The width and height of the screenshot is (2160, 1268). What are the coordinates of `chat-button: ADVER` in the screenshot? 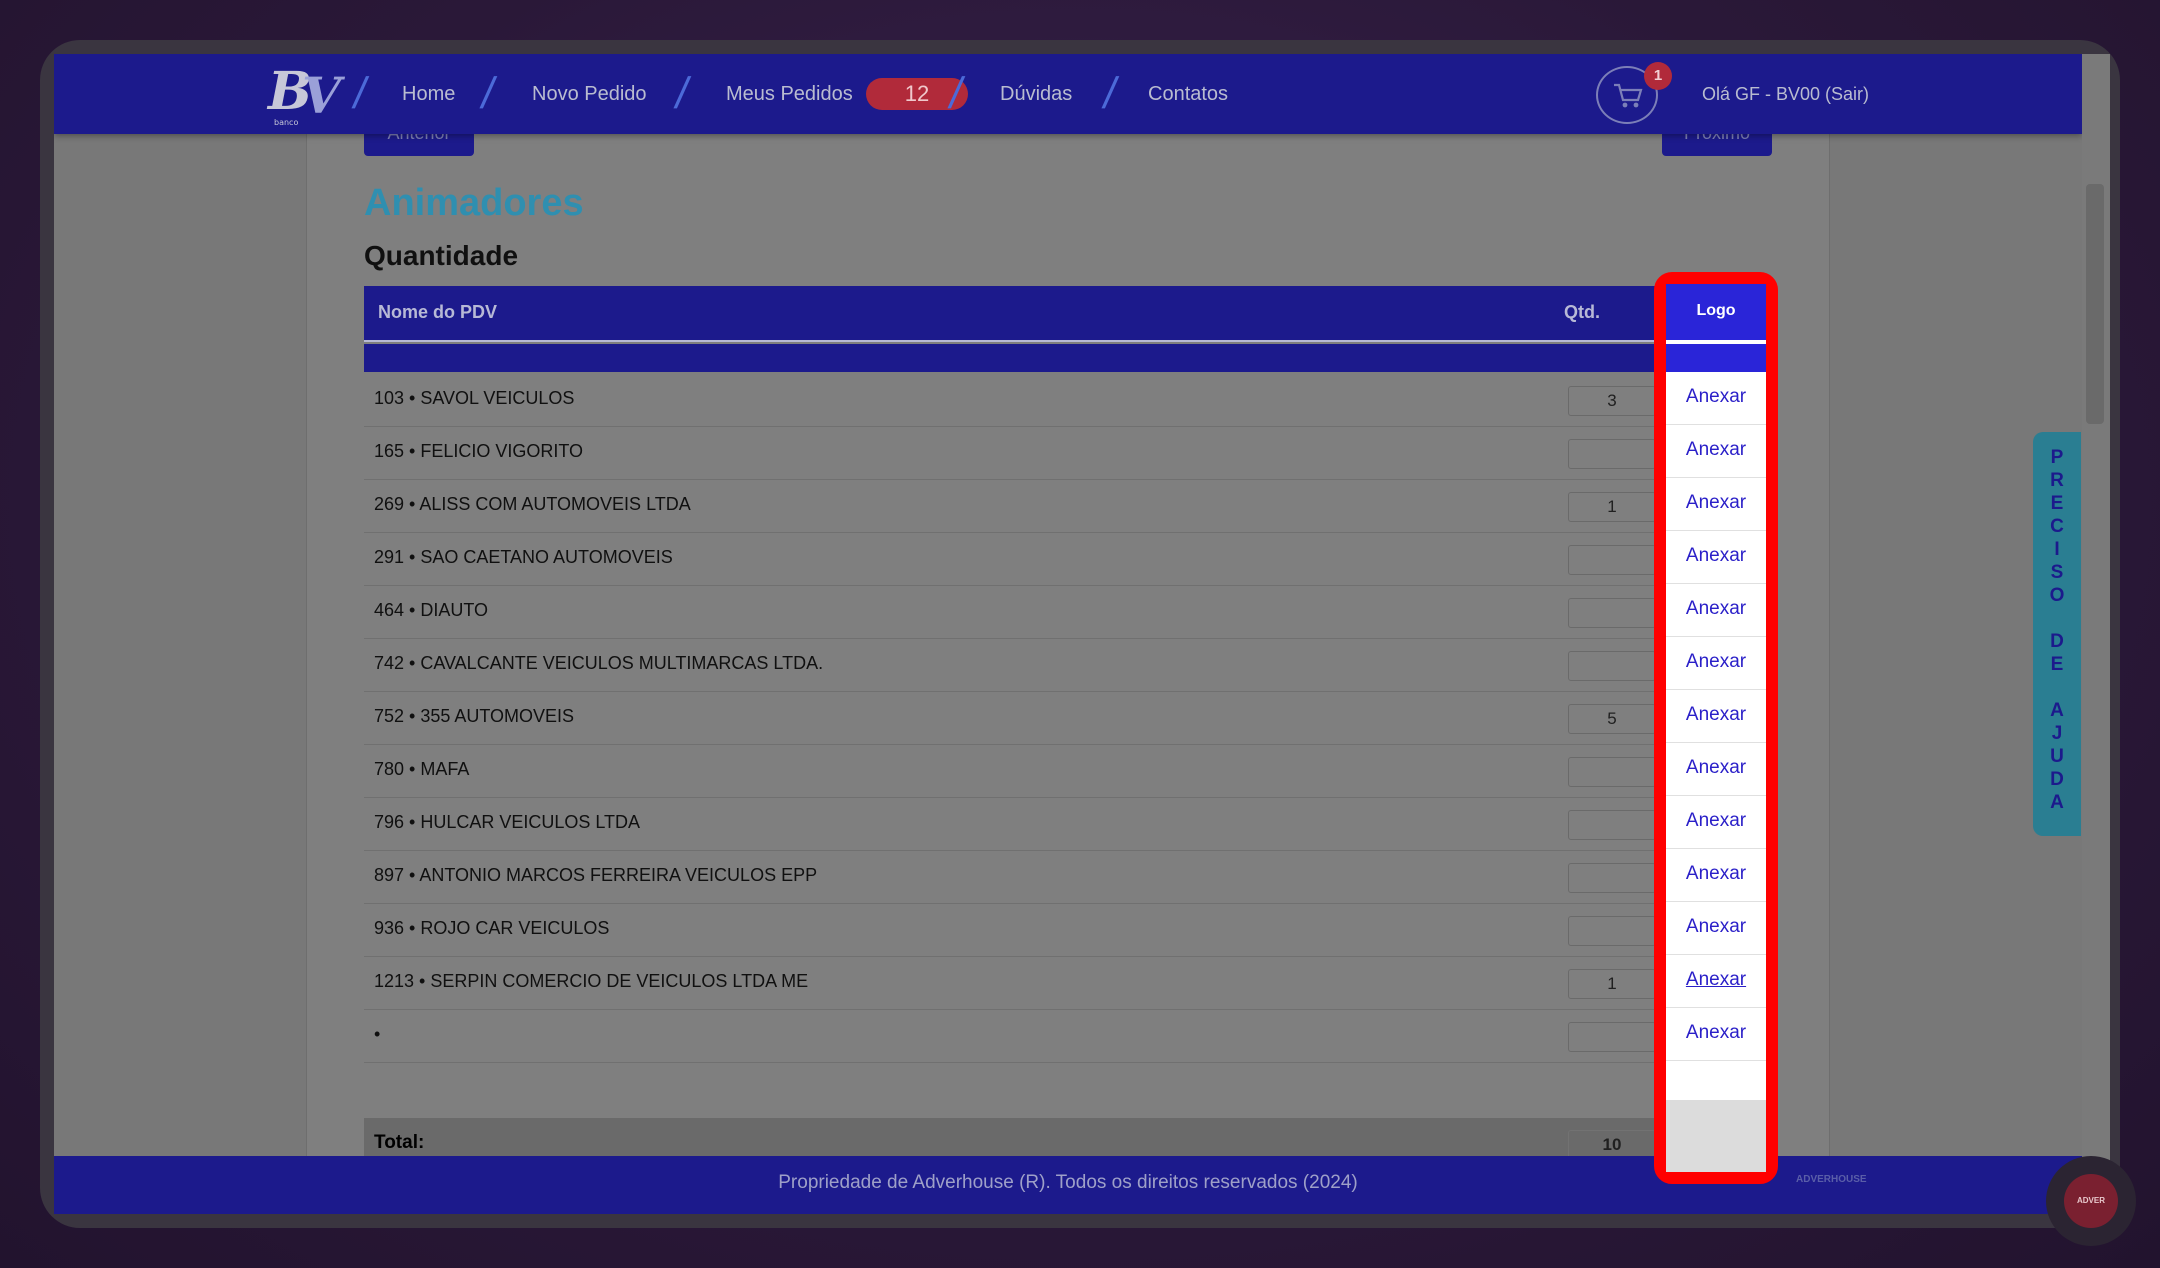 It's located at (2091, 1201).